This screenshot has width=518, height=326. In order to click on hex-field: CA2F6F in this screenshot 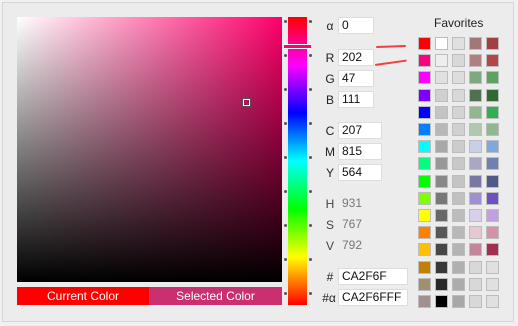, I will do `click(373, 276)`.